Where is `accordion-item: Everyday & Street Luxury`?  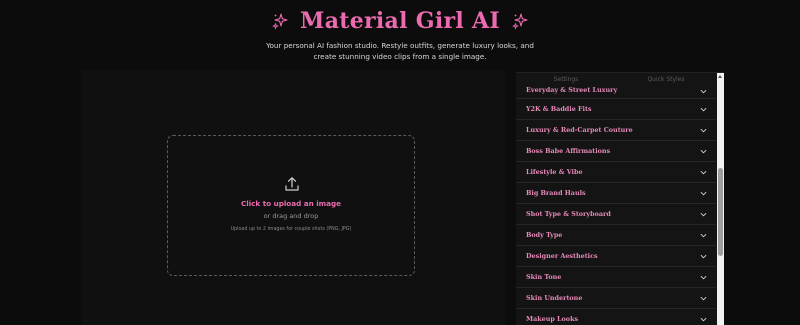 accordion-item: Everyday & Street Luxury is located at coordinates (616, 92).